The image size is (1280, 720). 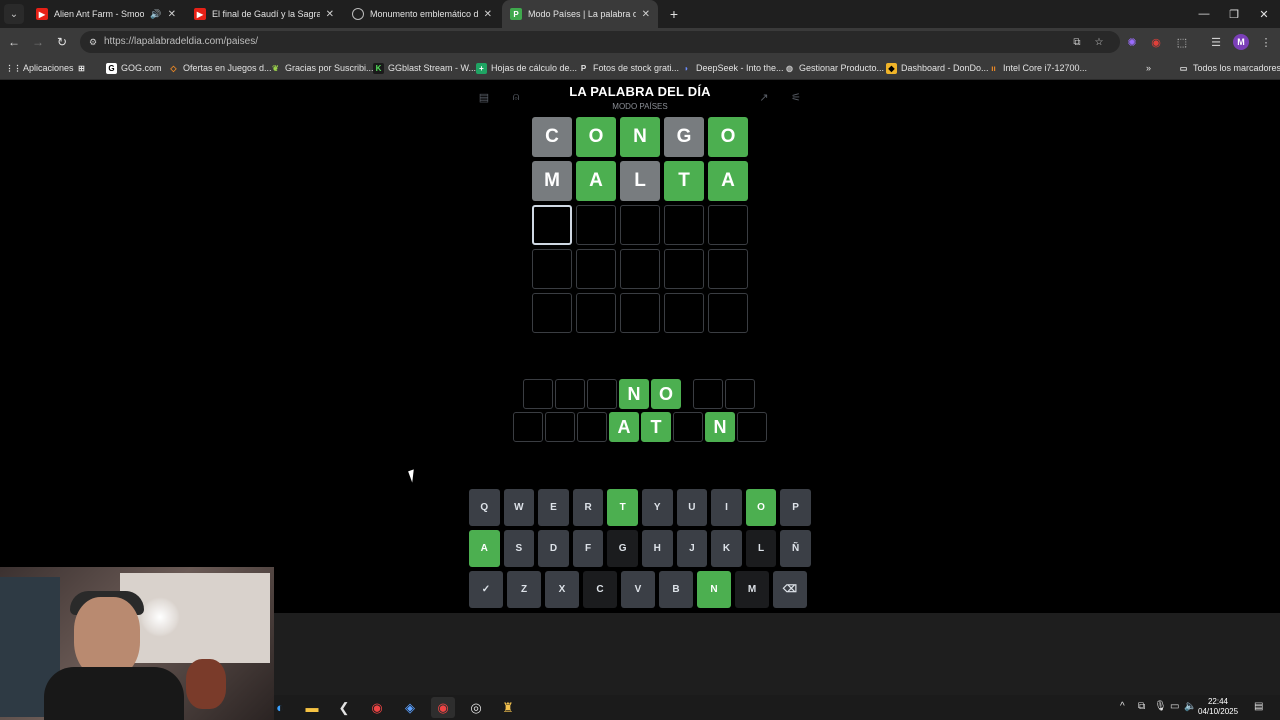 I want to click on speaker-icon: 🔊, so click(x=155, y=14).